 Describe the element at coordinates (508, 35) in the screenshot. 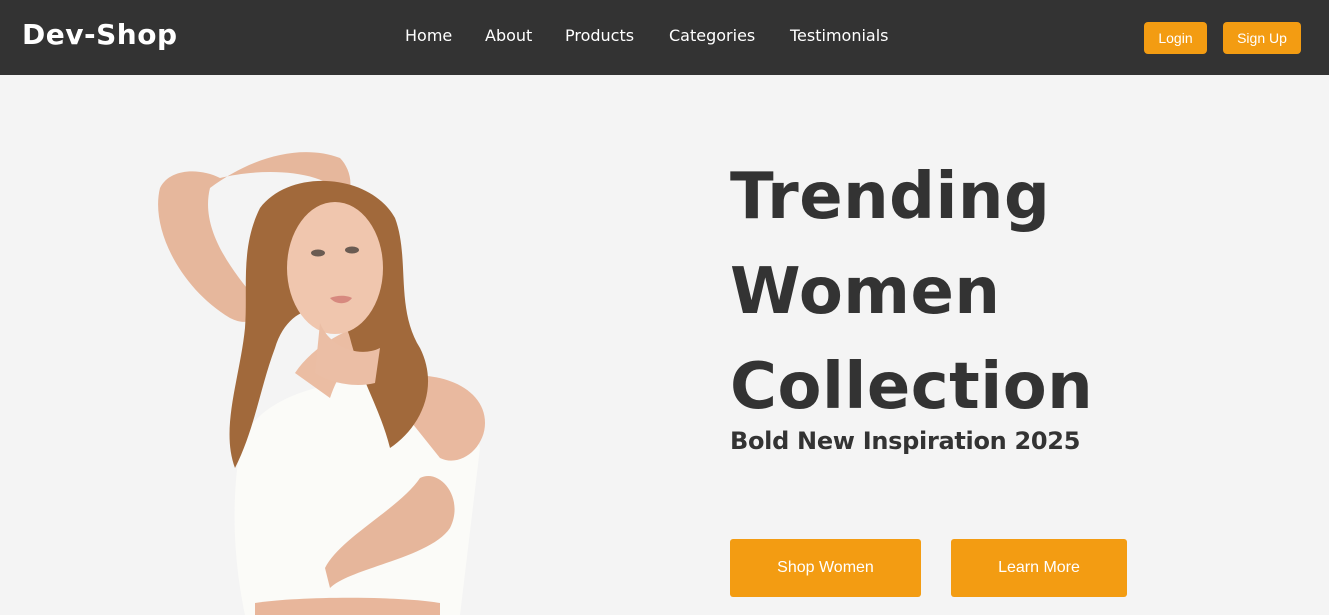

I see `nav-link-about: About` at that location.